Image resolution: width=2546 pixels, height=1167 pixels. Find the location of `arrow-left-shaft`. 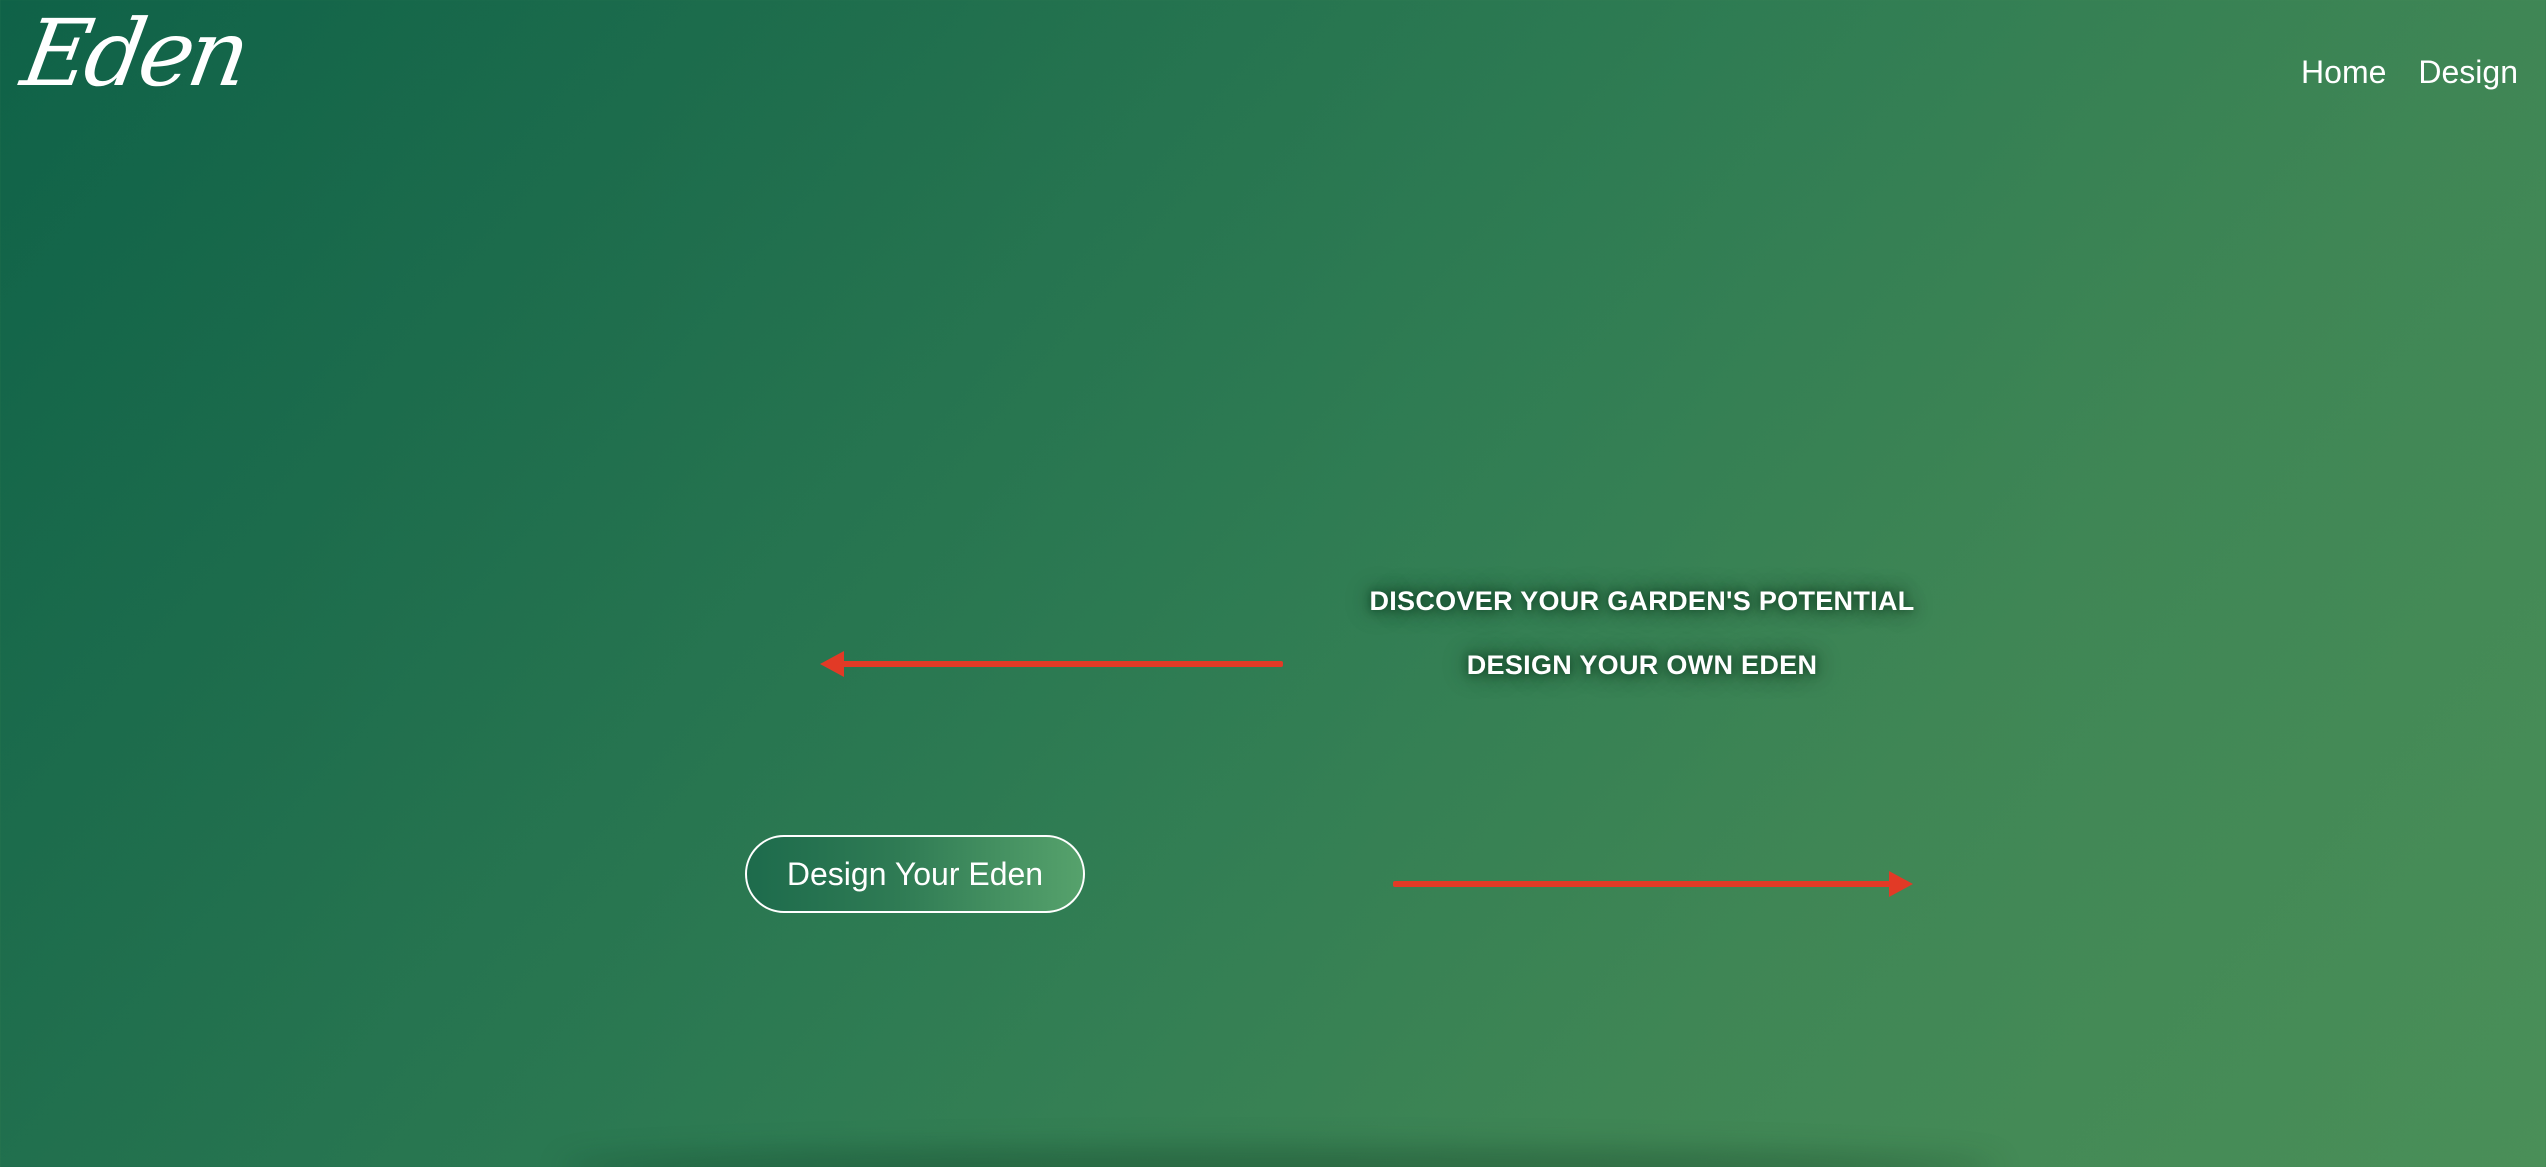

arrow-left-shaft is located at coordinates (1060, 664).